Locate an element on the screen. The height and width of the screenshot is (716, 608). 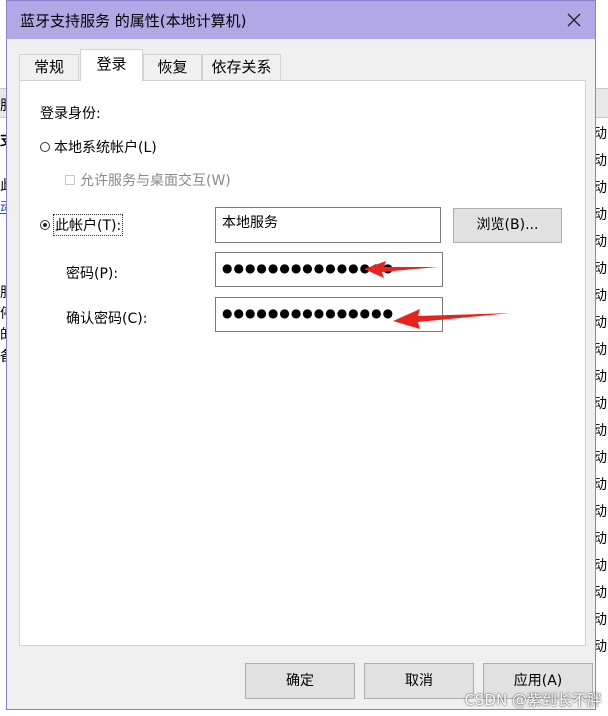
cancel-button: 取消 is located at coordinates (419, 681).